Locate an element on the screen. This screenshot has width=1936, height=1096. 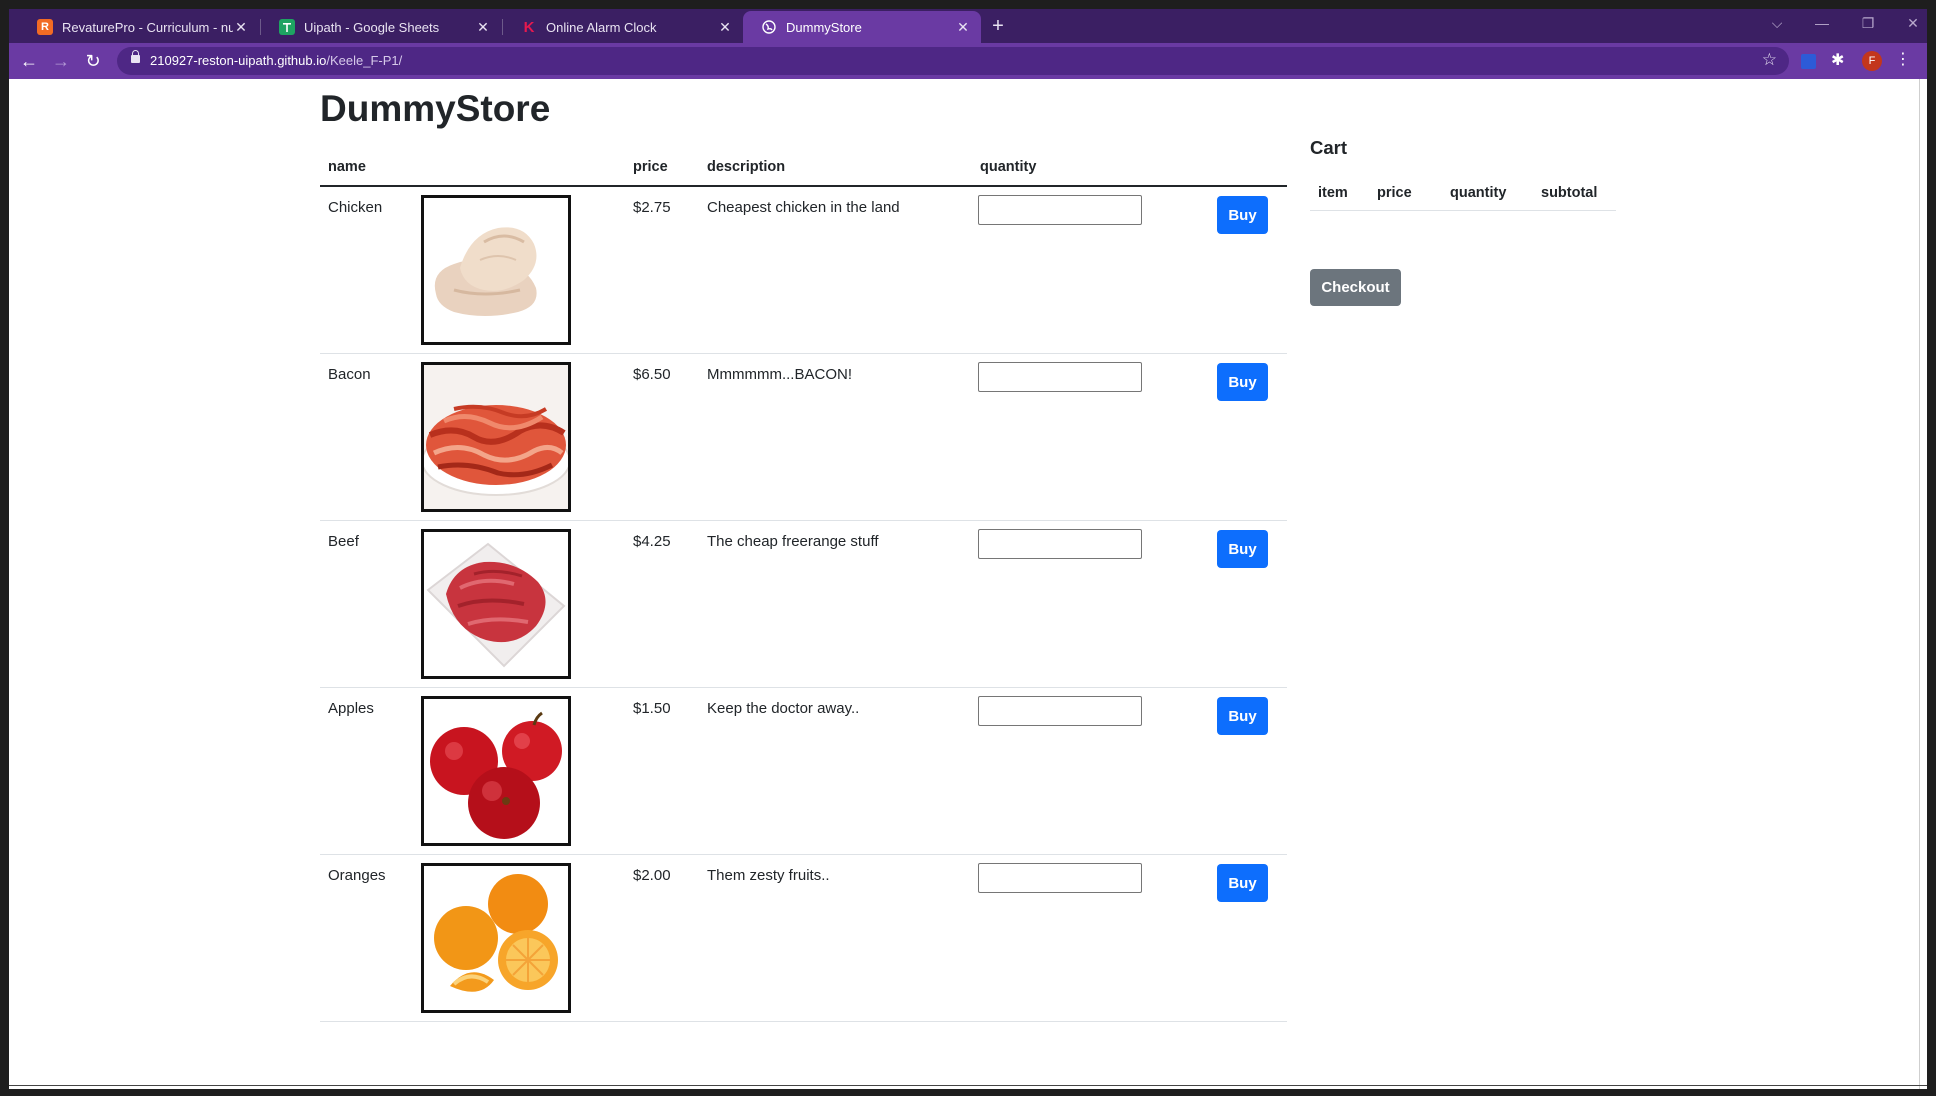
table-row: Beef $4.25 The cheap freerange stuff Buy is located at coordinates (803, 604).